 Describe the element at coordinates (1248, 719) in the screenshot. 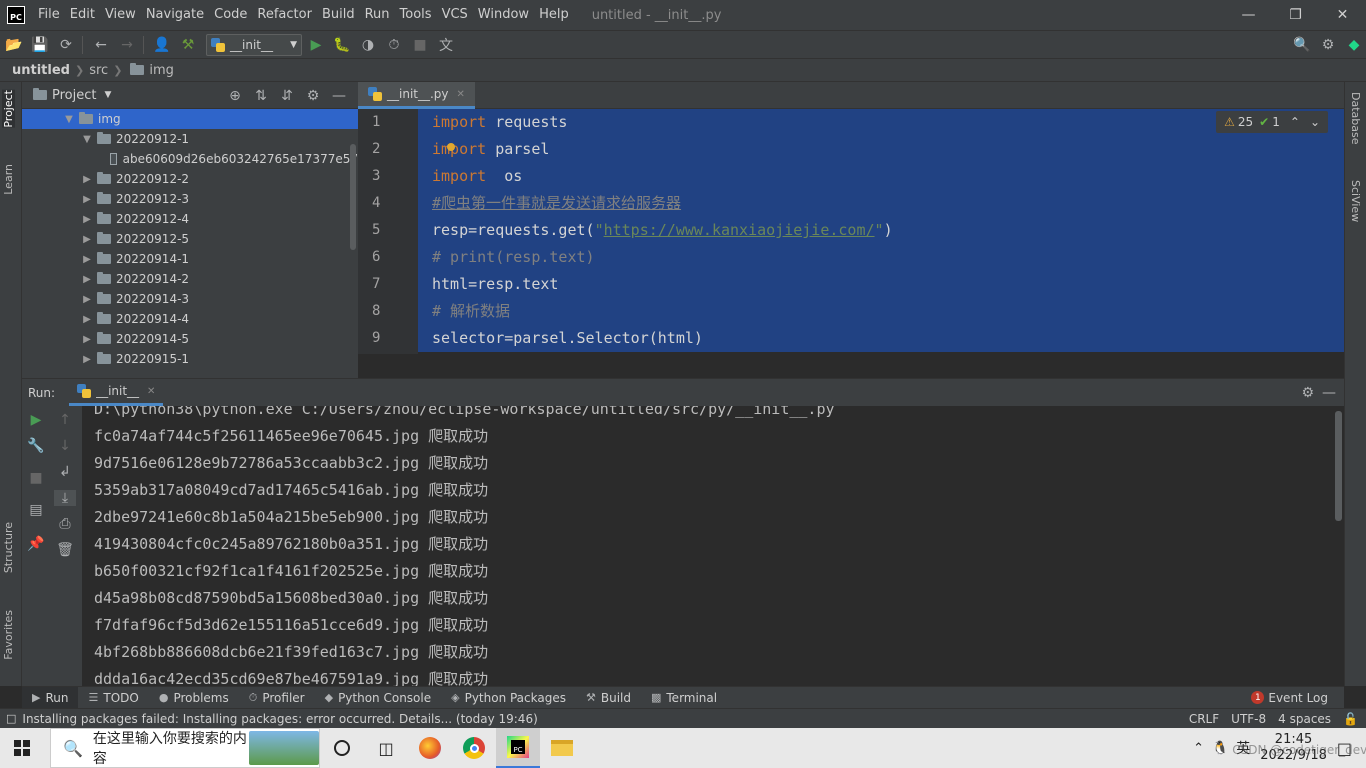

I see `encoding-status: UTF-8` at that location.